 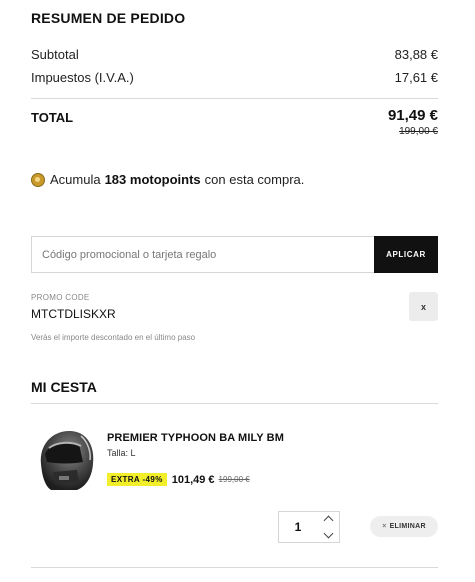 What do you see at coordinates (328, 520) in the screenshot?
I see `chevron-up-icon` at bounding box center [328, 520].